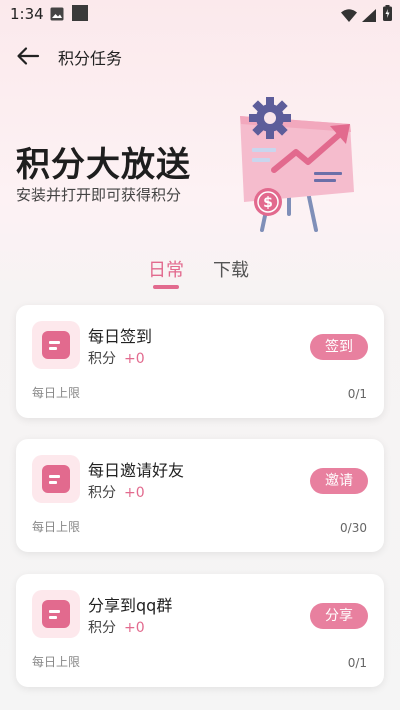 This screenshot has height=710, width=400. Describe the element at coordinates (200, 495) in the screenshot. I see `task-card-invite-friends: 每日邀请好友 积分 +0 邀请 每日上限 0/30` at that location.